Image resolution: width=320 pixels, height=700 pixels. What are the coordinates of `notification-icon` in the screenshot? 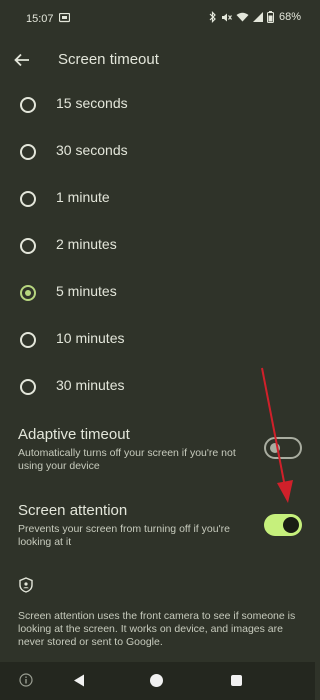 It's located at (64, 18).